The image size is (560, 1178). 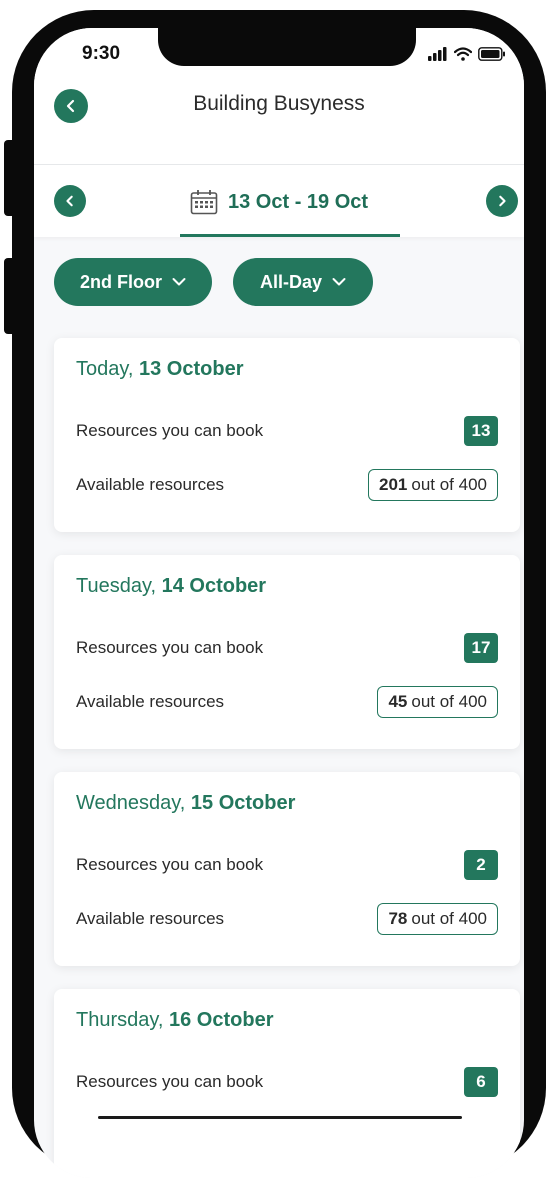 I want to click on week-selected-underline, so click(x=290, y=235).